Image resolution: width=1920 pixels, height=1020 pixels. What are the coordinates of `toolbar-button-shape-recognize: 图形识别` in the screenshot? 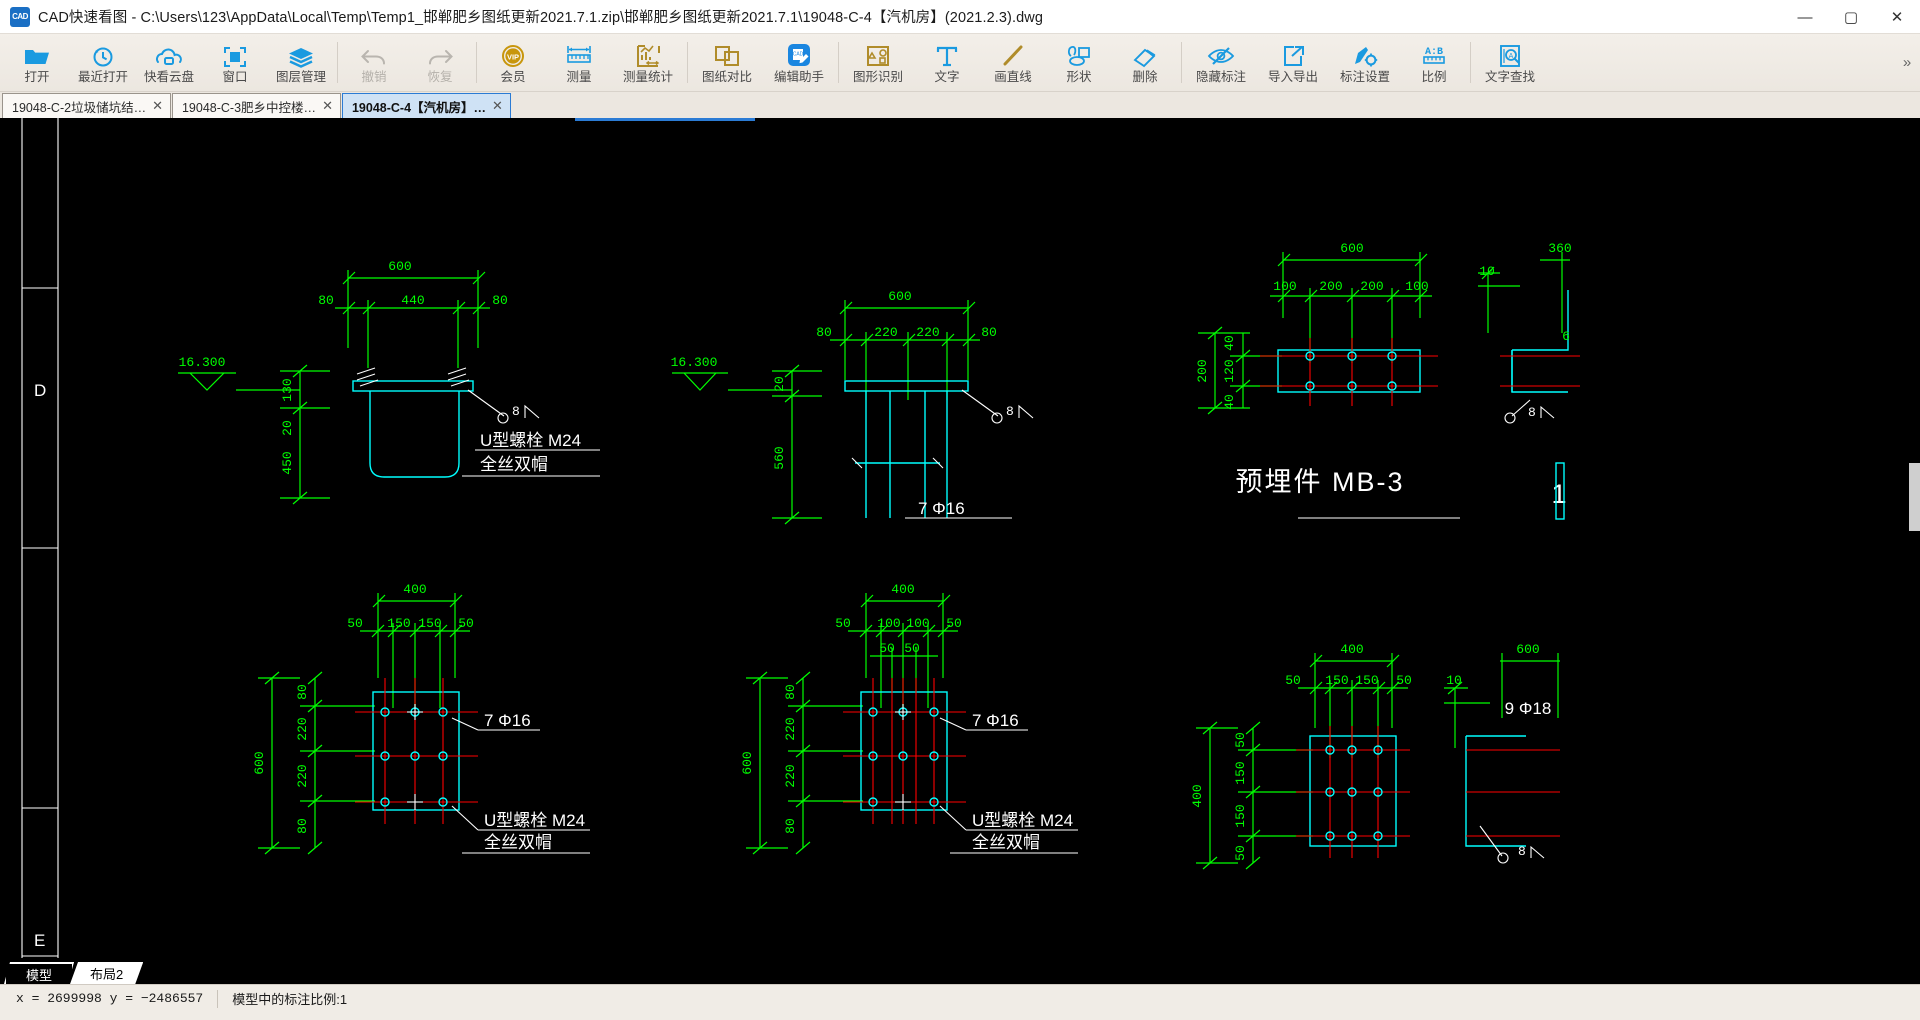 It's located at (878, 62).